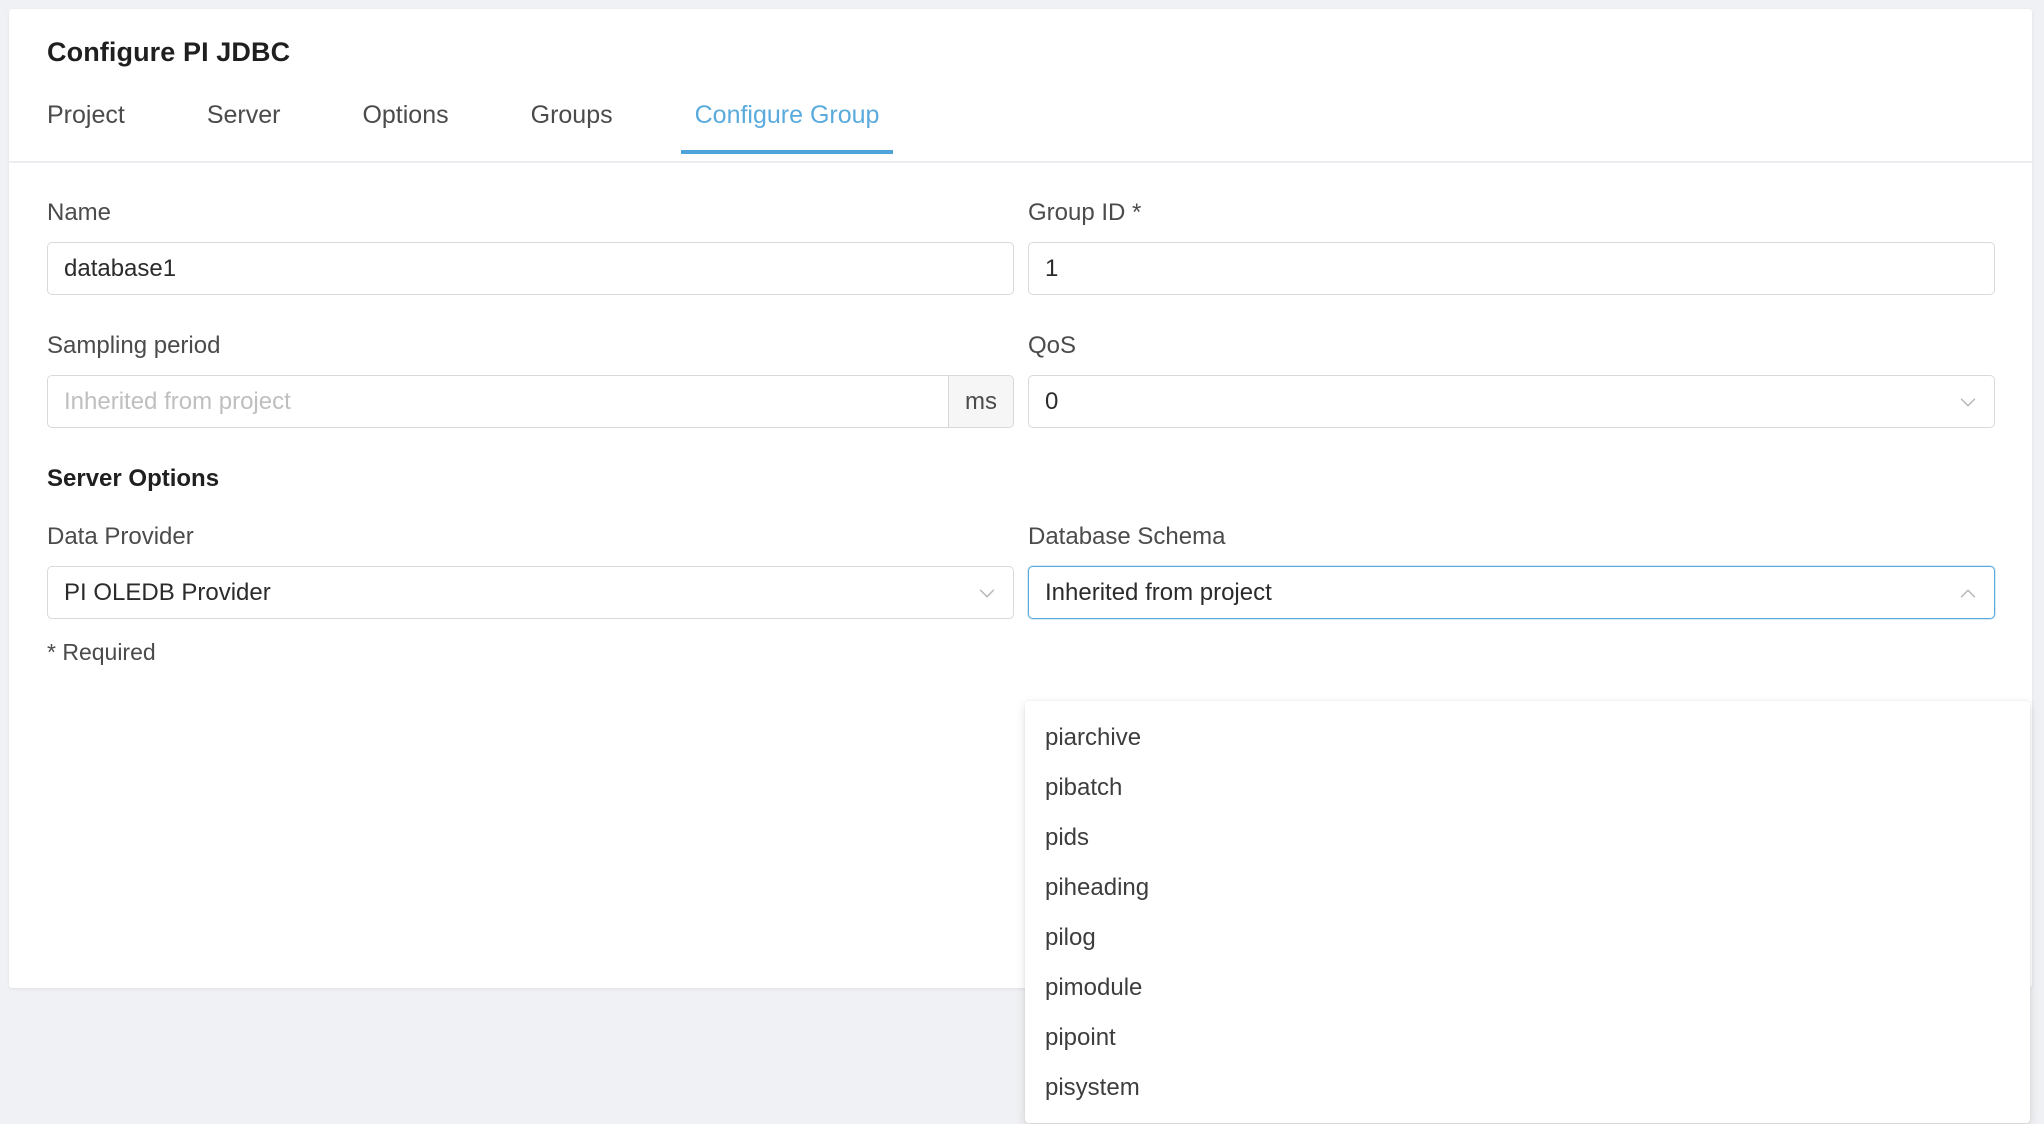 This screenshot has height=1124, width=2044. What do you see at coordinates (787, 127) in the screenshot?
I see `tab-configure-group: Configure Group` at bounding box center [787, 127].